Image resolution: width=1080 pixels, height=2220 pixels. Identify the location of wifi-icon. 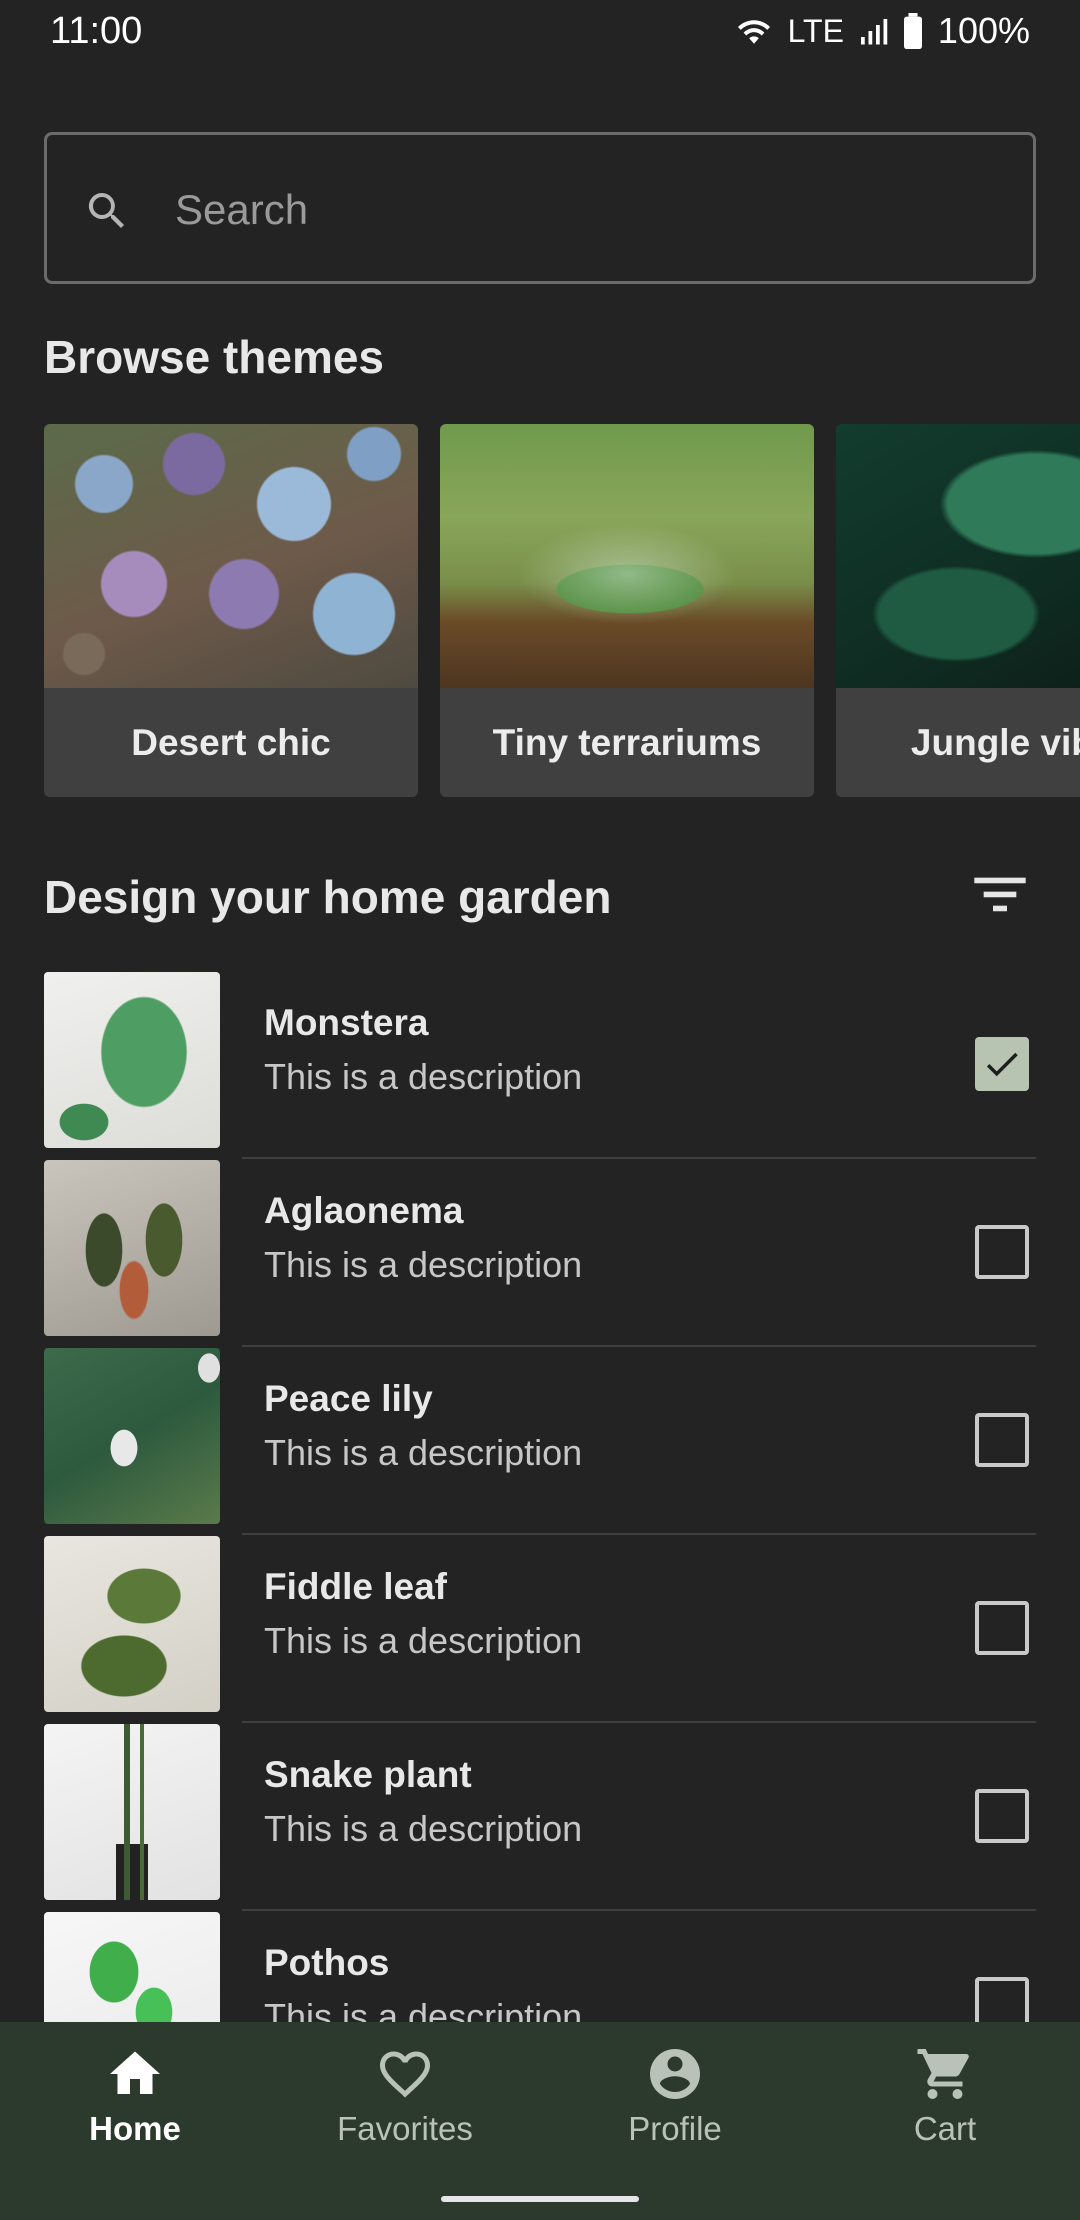
(753, 32).